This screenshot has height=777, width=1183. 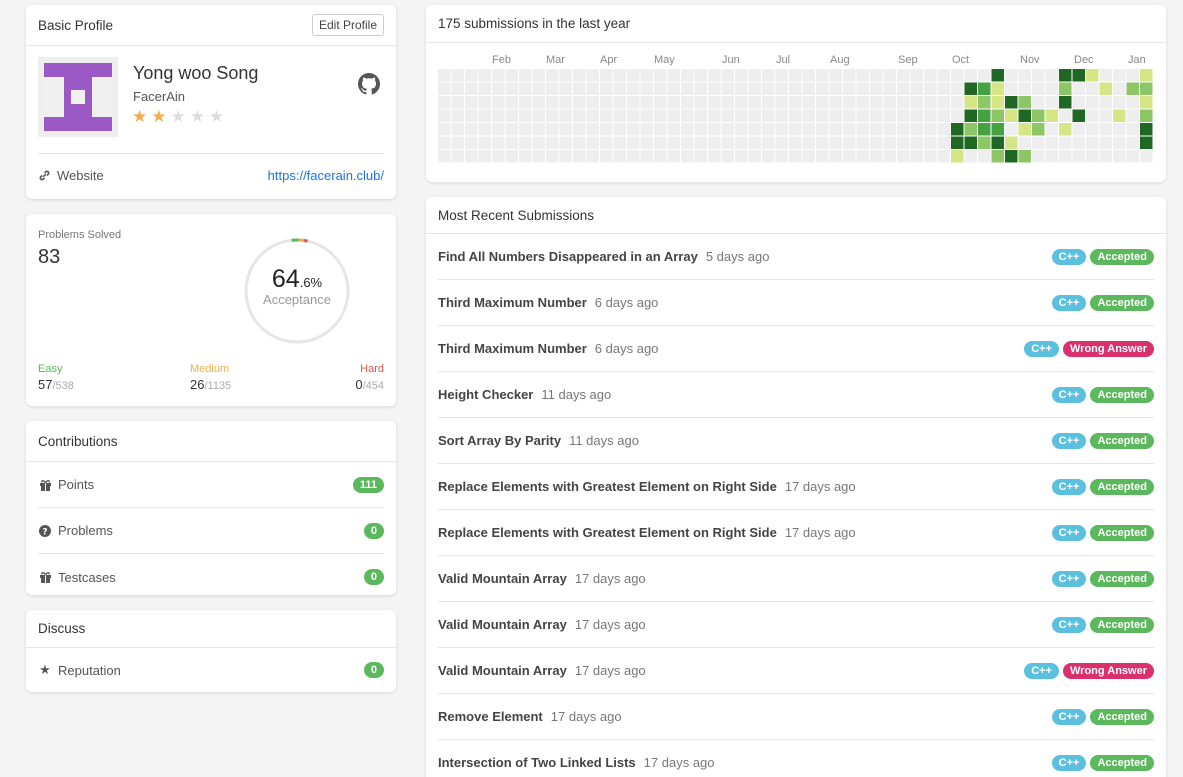 What do you see at coordinates (211, 485) in the screenshot?
I see `contribution-row-points: Points 111` at bounding box center [211, 485].